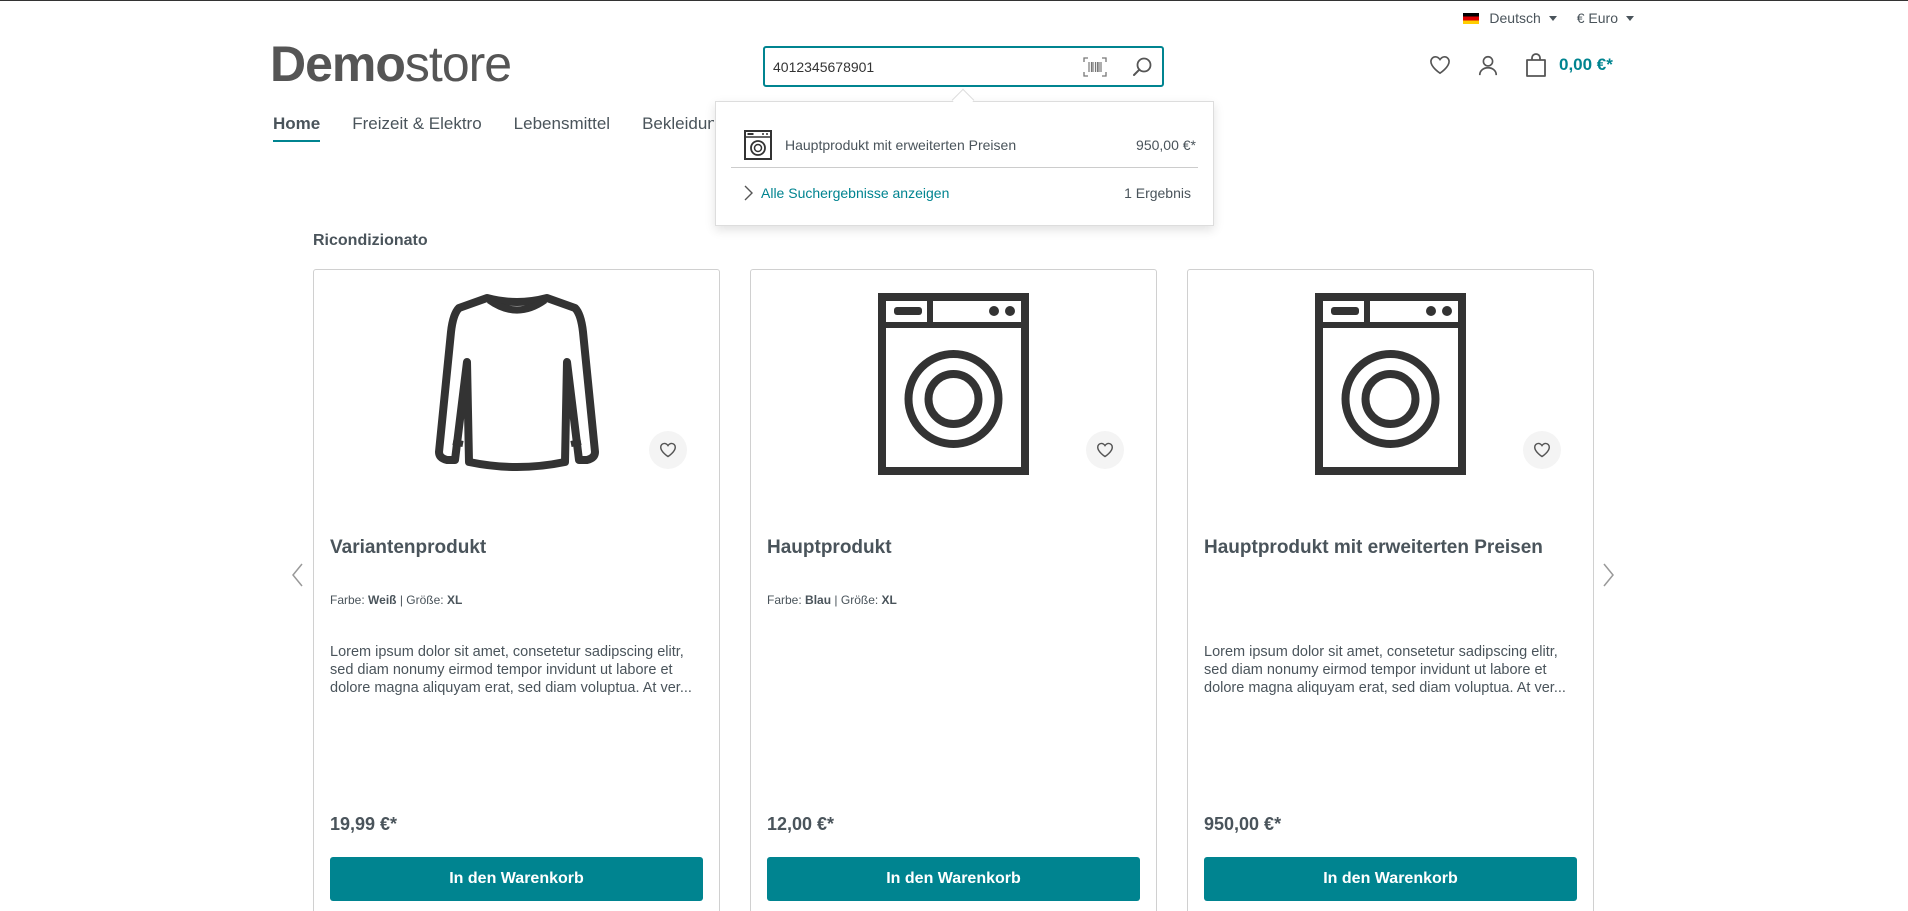  I want to click on store-logo: Demostore, so click(391, 64).